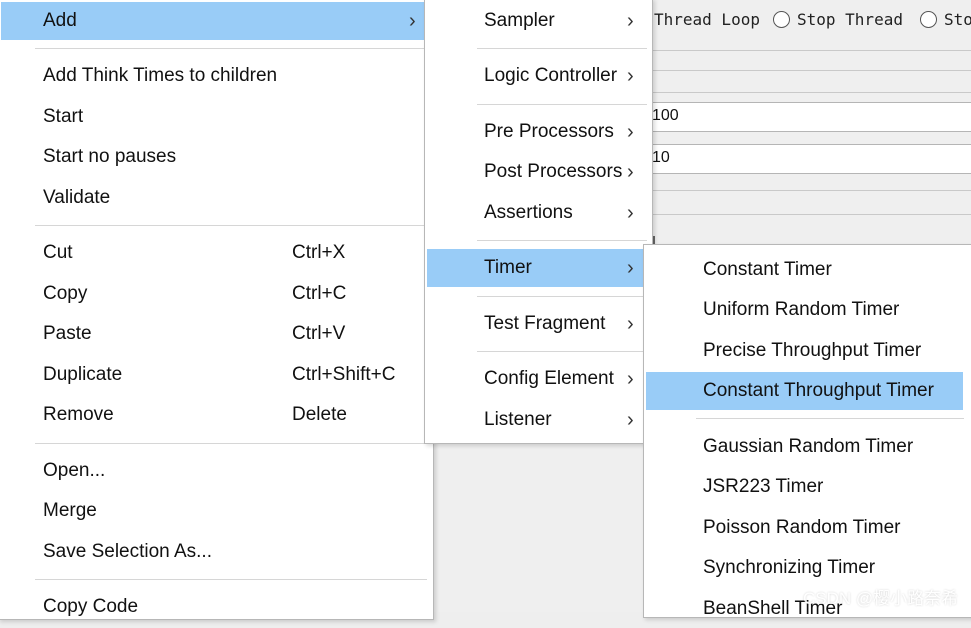 The height and width of the screenshot is (628, 971). I want to click on context-menu-item-copy: Copy Ctrl+C, so click(214, 294).